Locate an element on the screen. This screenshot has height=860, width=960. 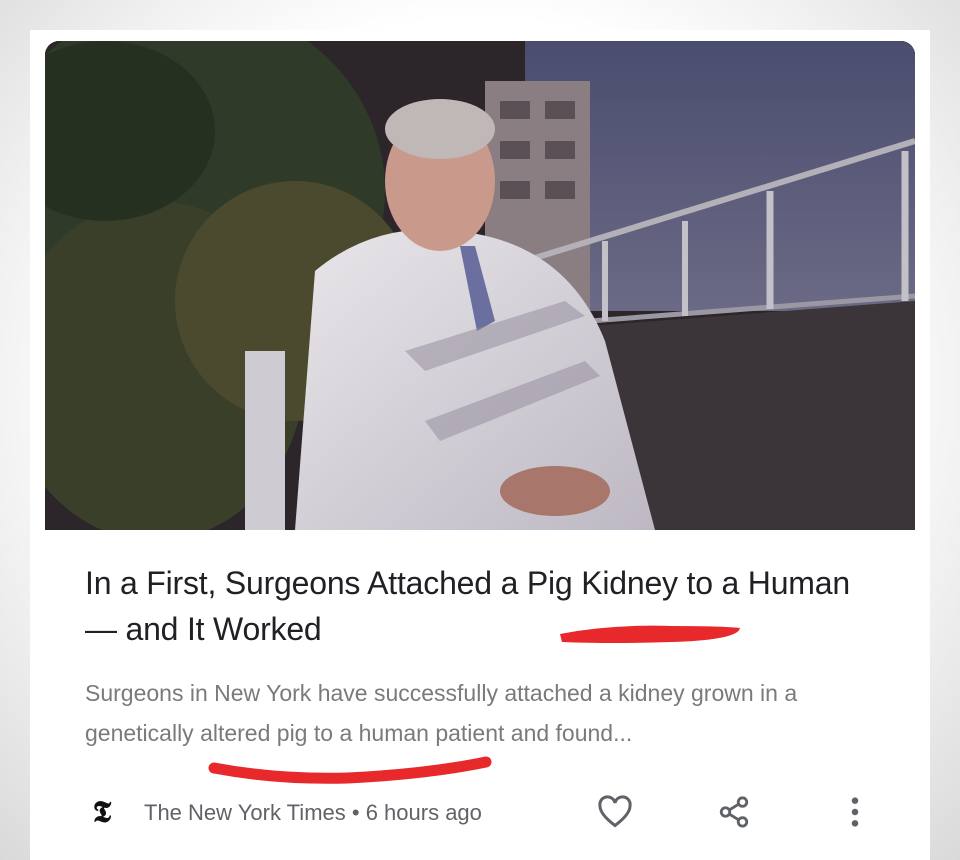
more-options-button is located at coordinates (855, 812).